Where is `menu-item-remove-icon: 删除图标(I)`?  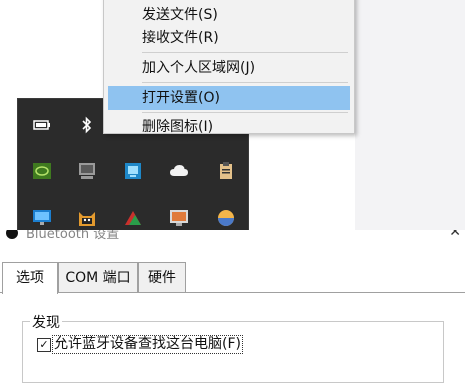
menu-item-remove-icon: 删除图标(I) is located at coordinates (229, 127).